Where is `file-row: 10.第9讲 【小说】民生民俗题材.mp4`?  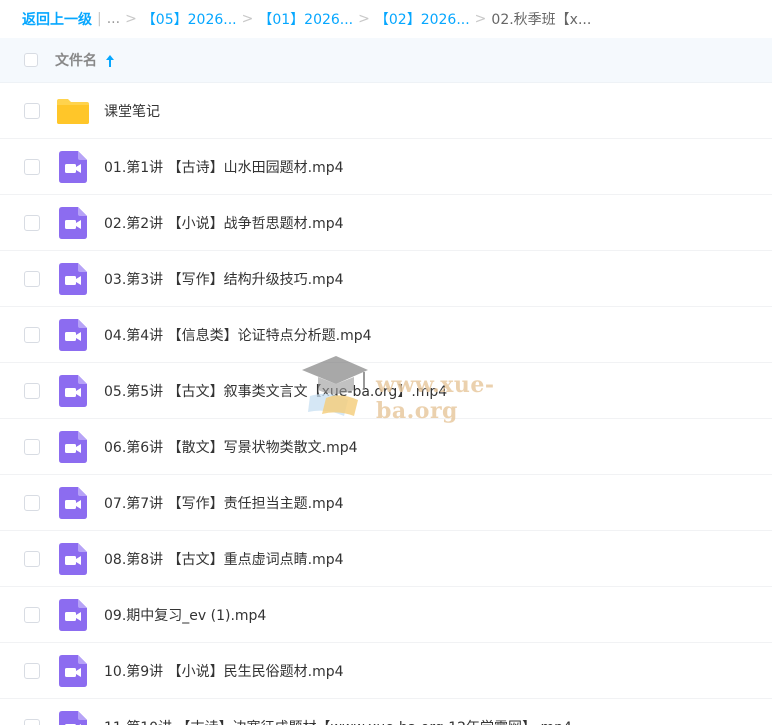 file-row: 10.第9讲 【小说】民生民俗题材.mp4 is located at coordinates (386, 671).